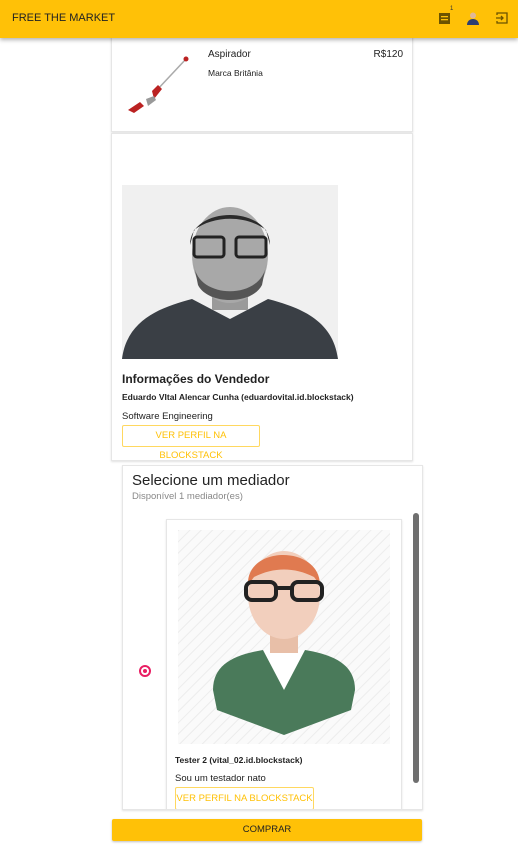 This screenshot has width=518, height=856. What do you see at coordinates (244, 798) in the screenshot?
I see `mediator-profile-button: VER PERFIL NA BLOCKSTACK` at bounding box center [244, 798].